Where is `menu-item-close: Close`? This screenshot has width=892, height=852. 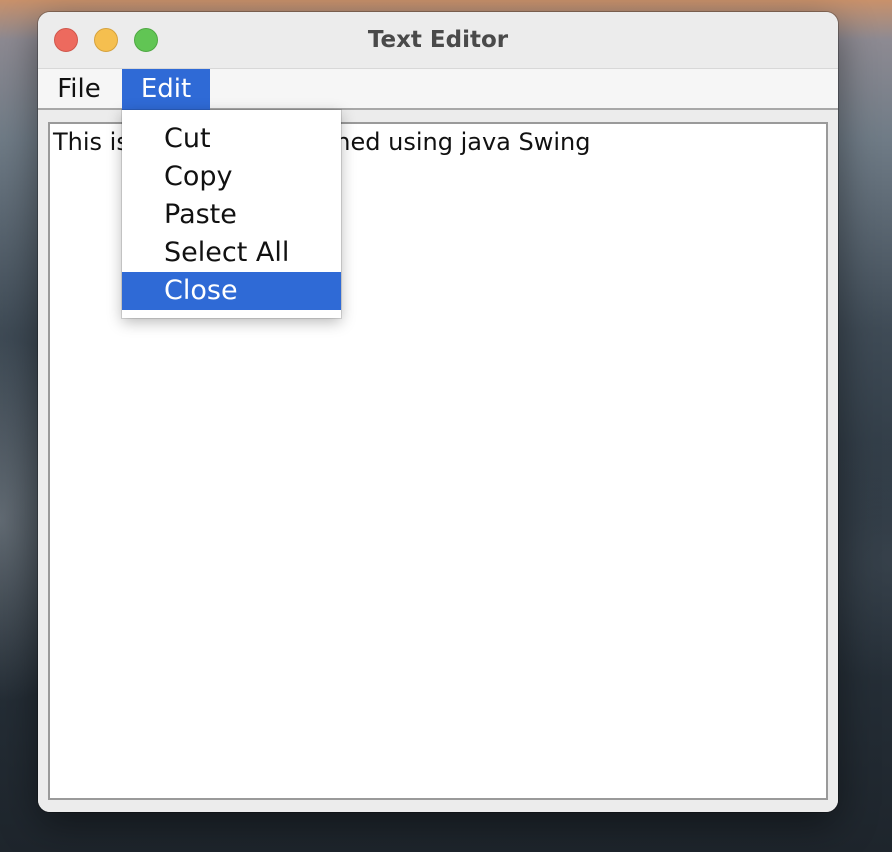 menu-item-close: Close is located at coordinates (231, 291).